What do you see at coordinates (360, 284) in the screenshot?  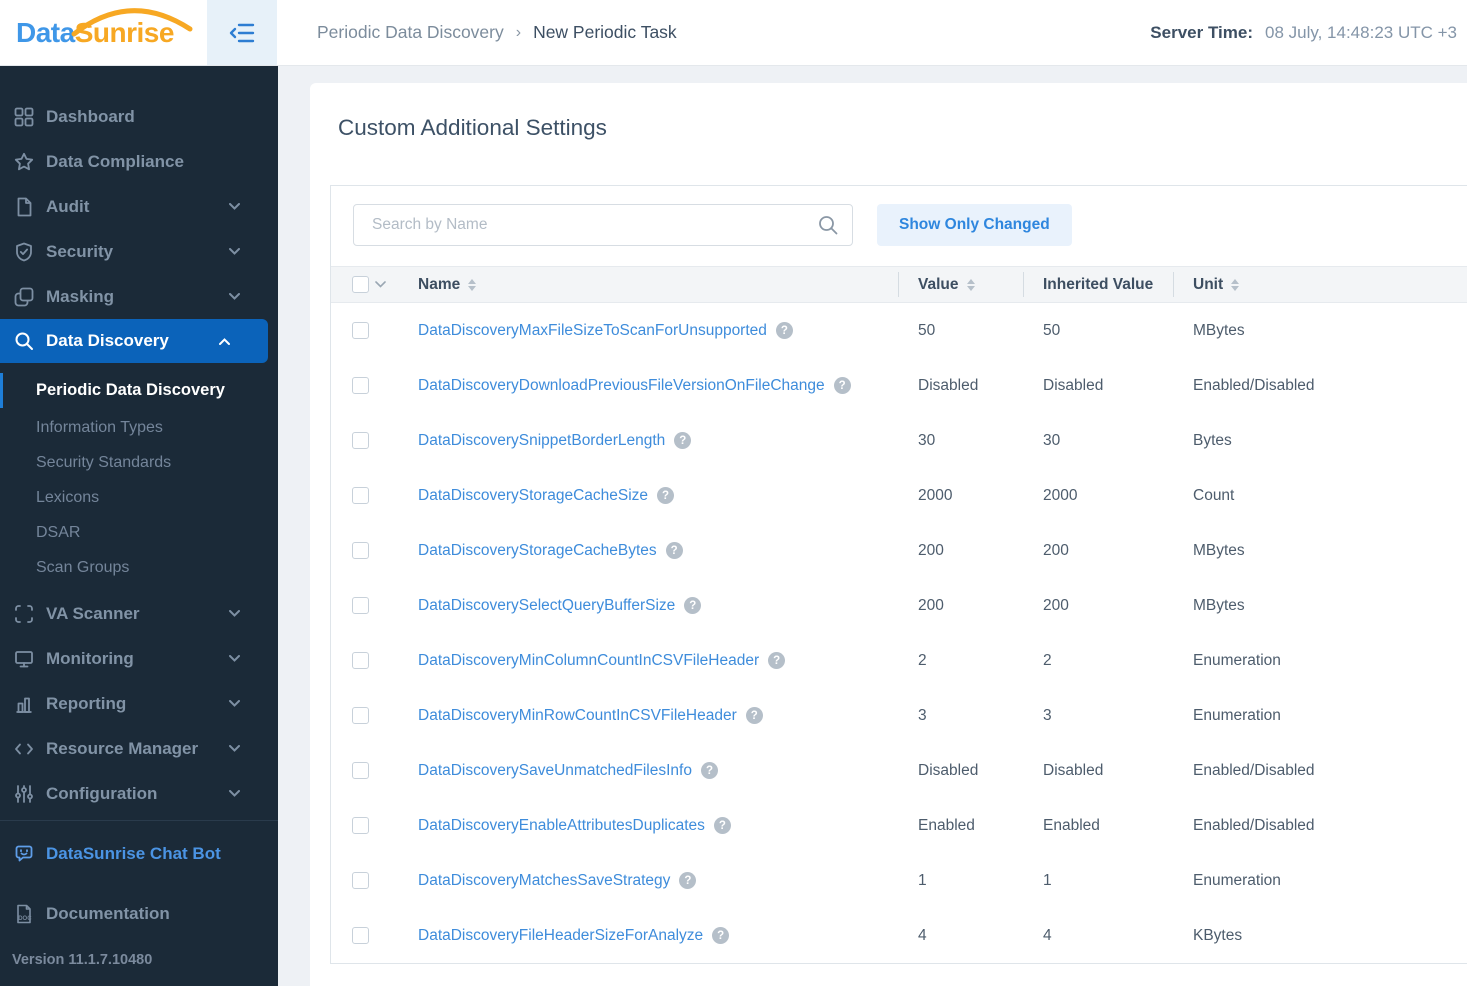 I see `select-all-checkbox` at bounding box center [360, 284].